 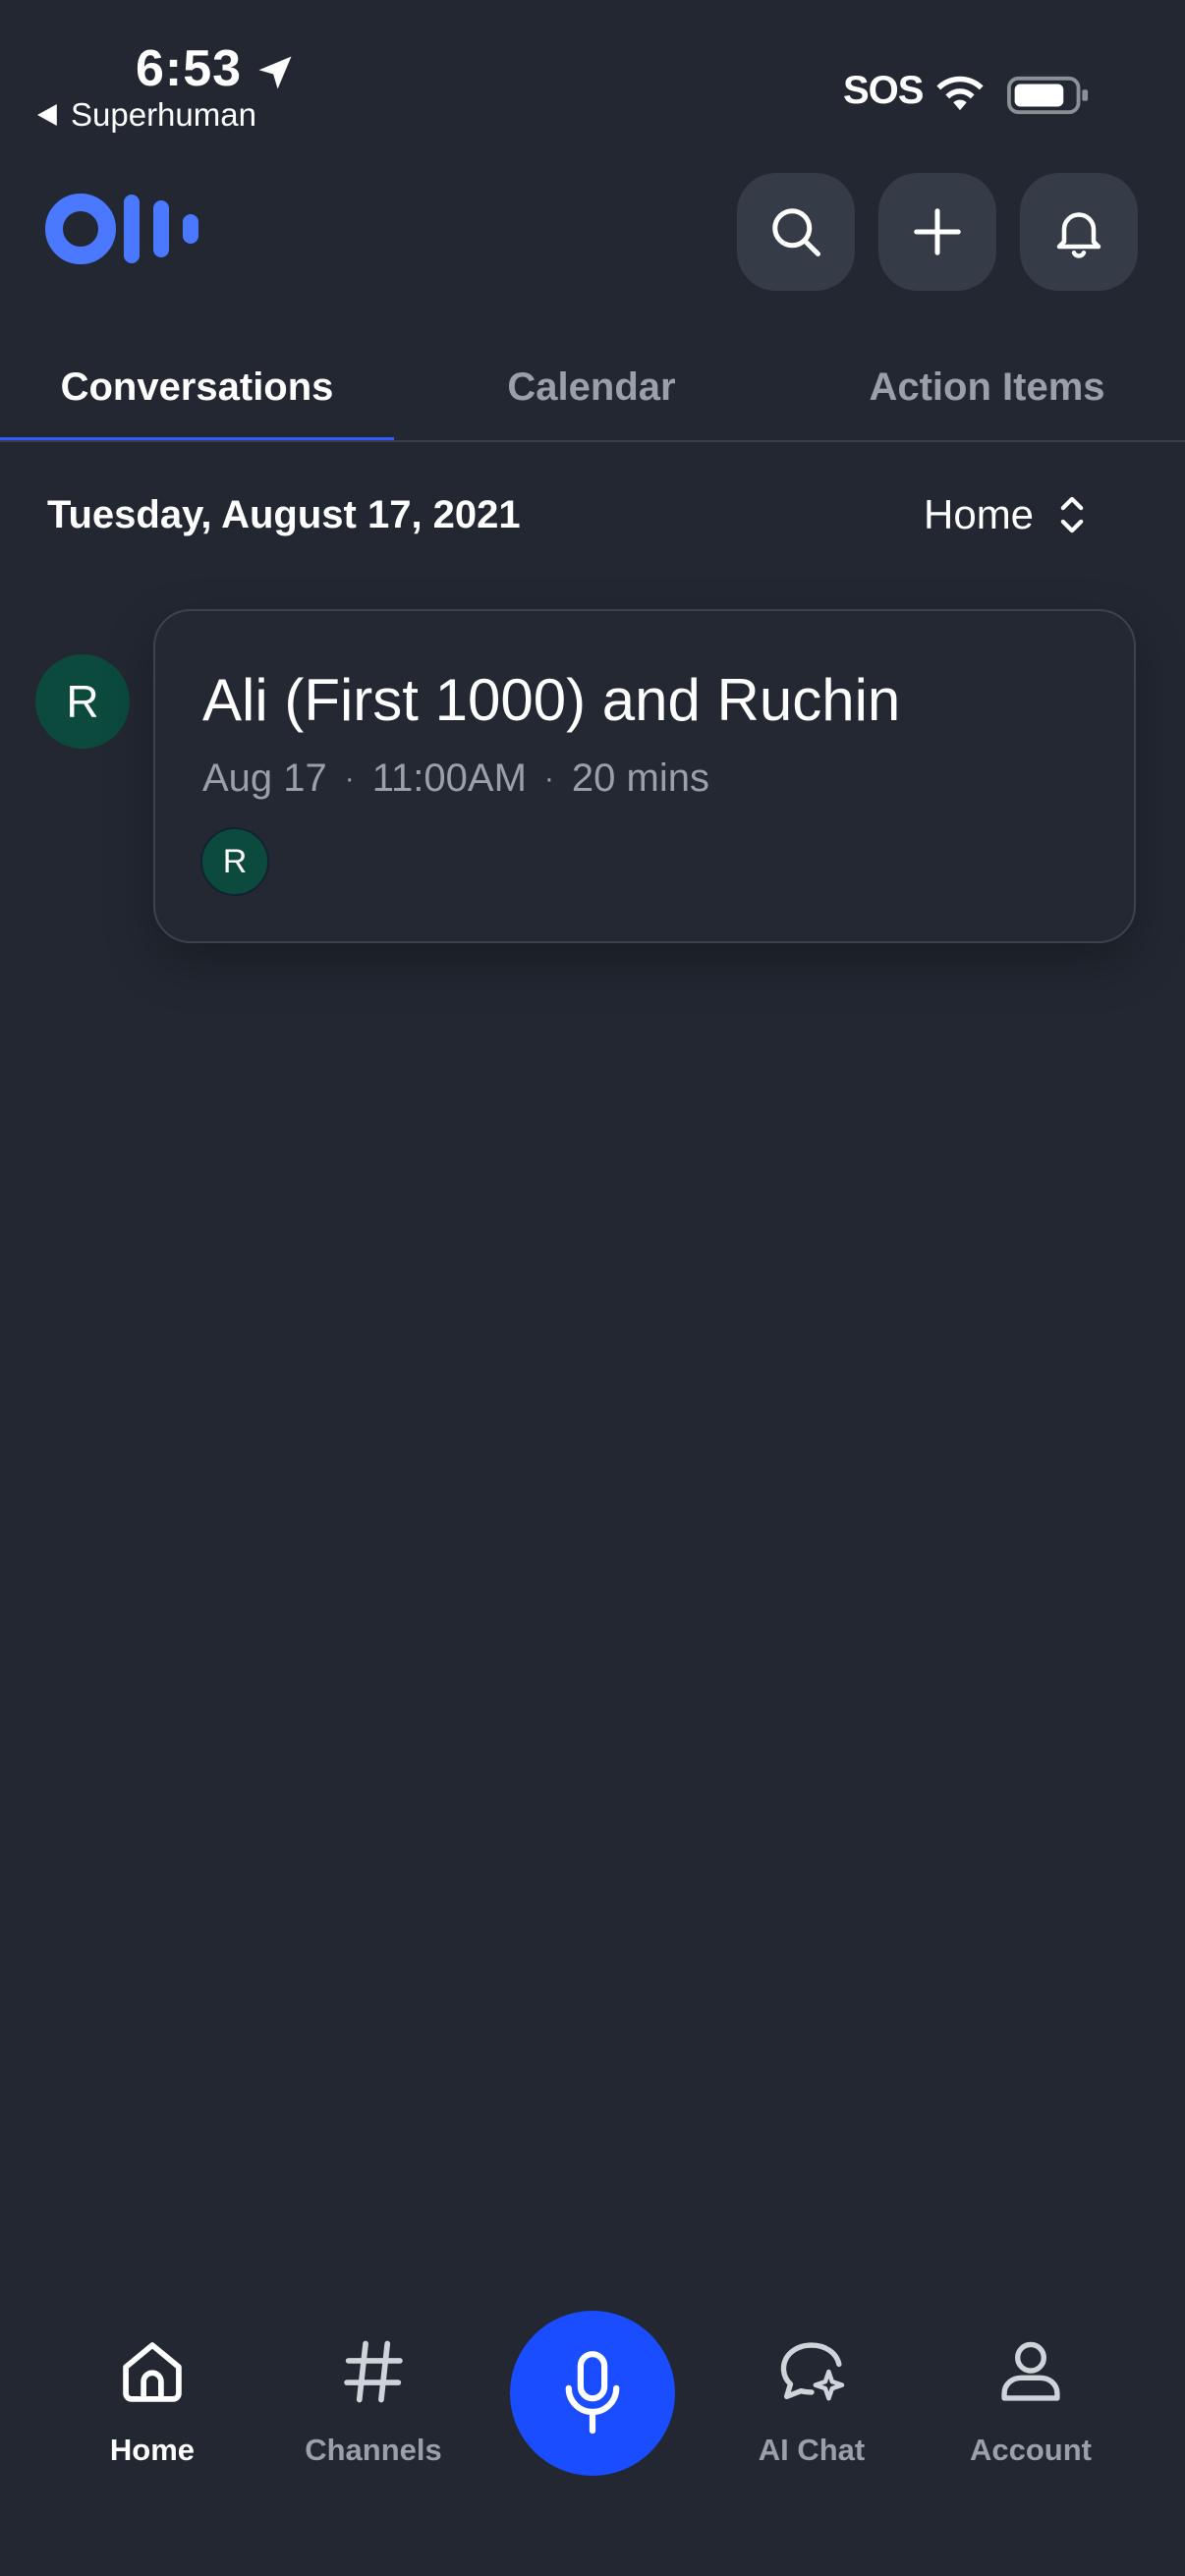 I want to click on nav-channels: Channels, so click(x=374, y=2401).